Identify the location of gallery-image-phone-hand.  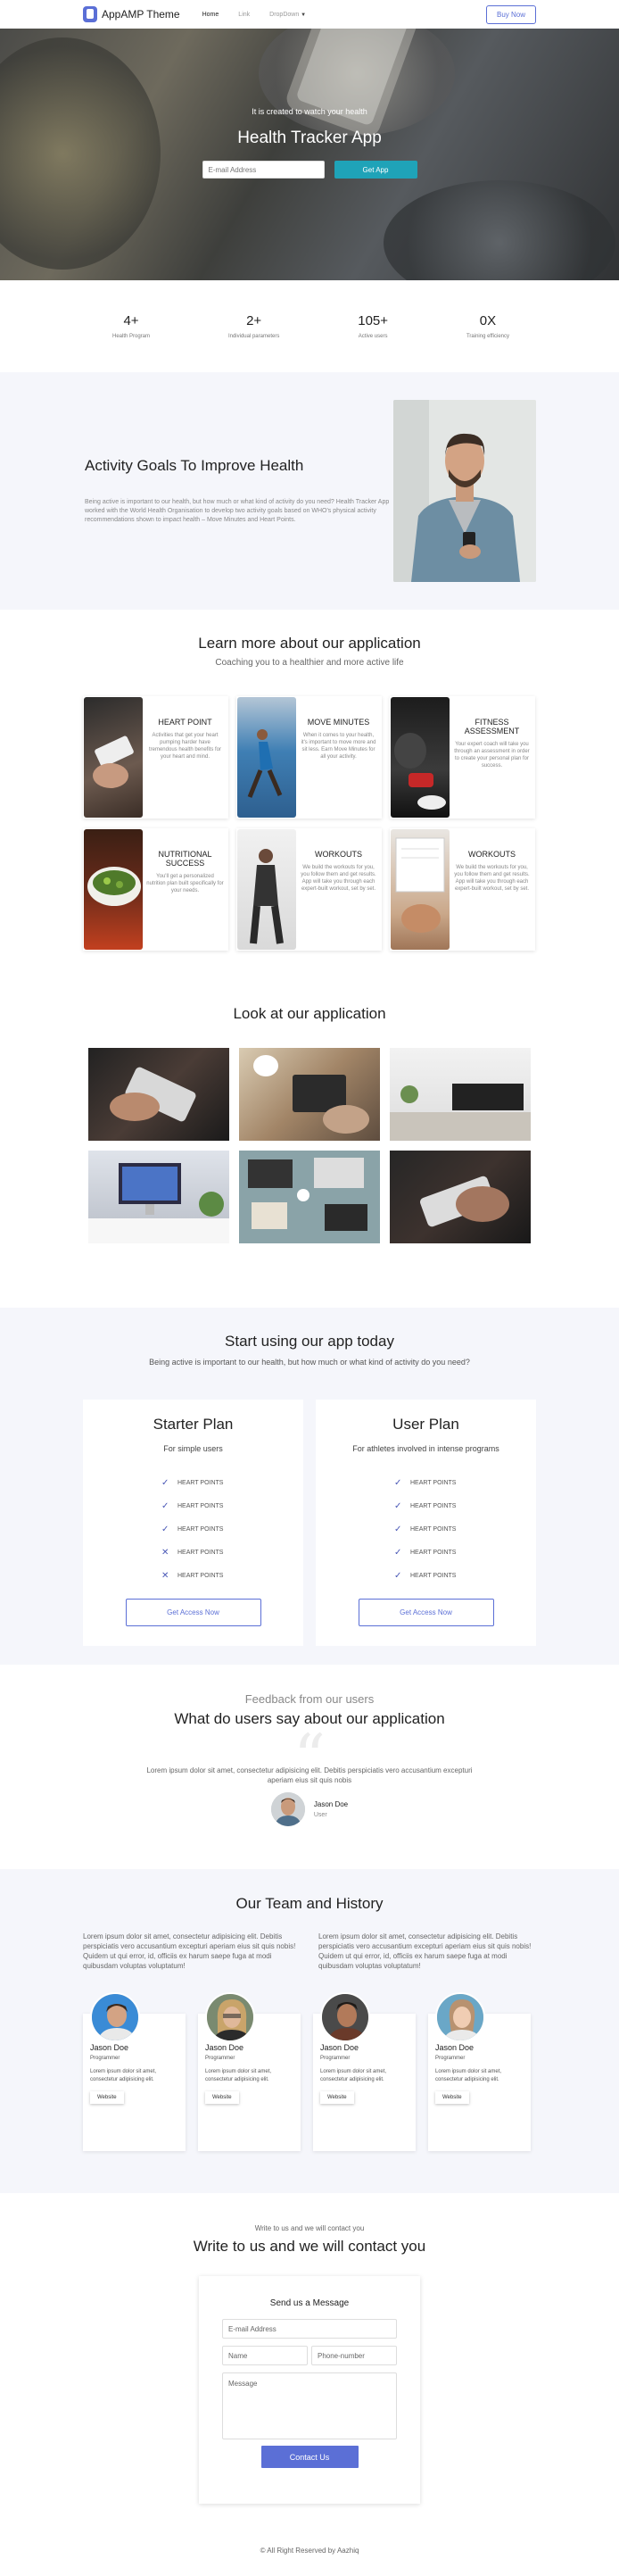
(158, 1095).